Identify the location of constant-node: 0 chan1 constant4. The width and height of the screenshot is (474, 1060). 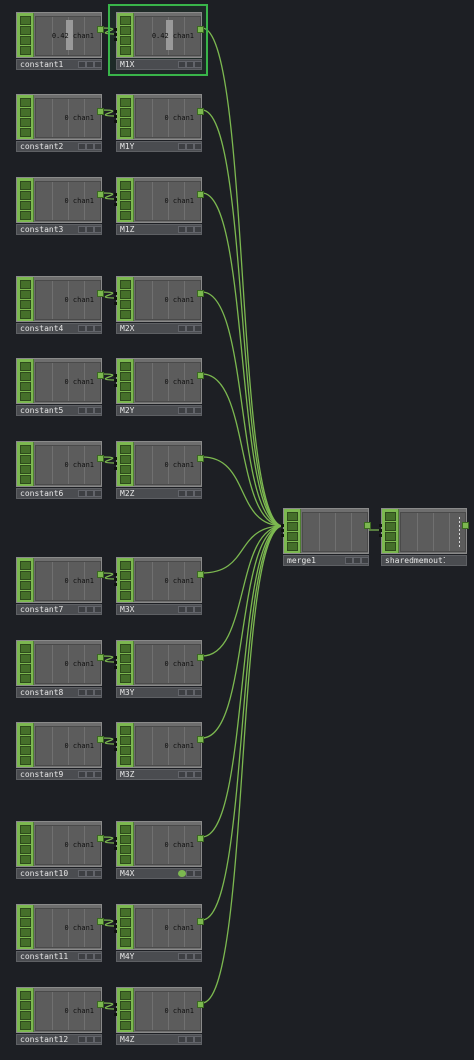
(60, 306).